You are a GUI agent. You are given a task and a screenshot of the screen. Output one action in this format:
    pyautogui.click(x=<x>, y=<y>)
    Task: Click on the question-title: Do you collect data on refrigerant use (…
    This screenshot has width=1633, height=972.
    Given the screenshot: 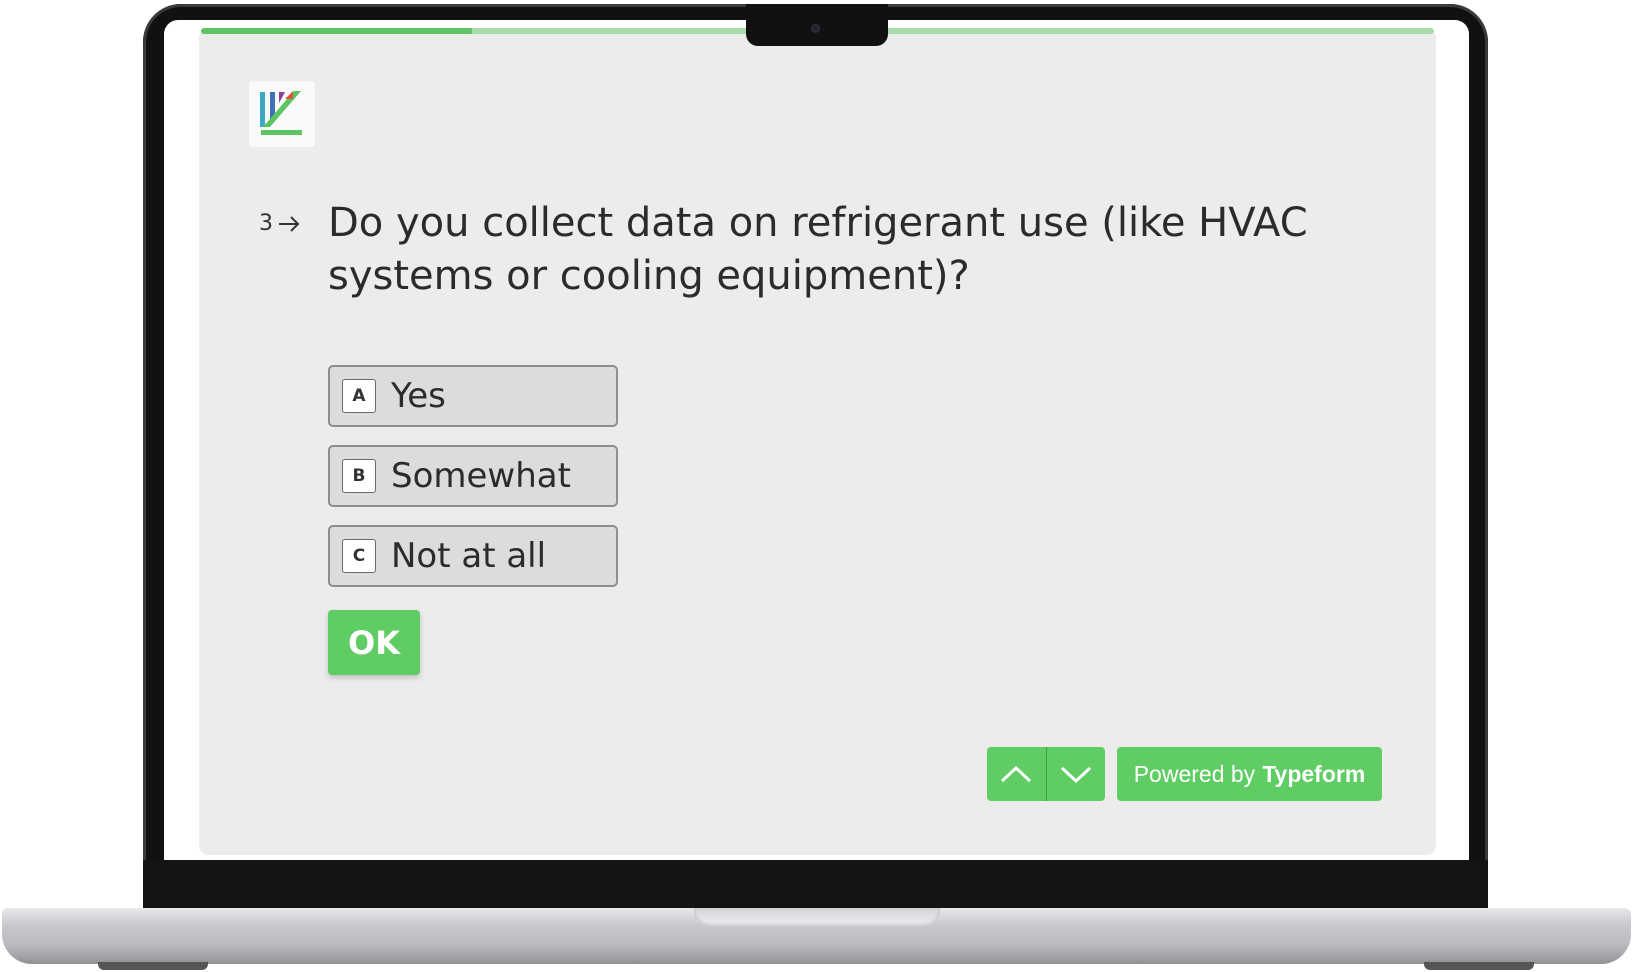 What is the action you would take?
    pyautogui.click(x=818, y=249)
    